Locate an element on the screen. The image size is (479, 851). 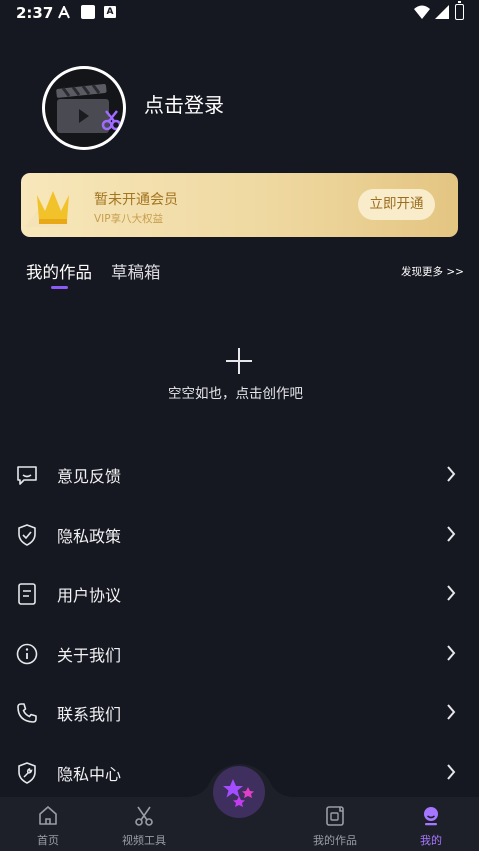
shield-check-icon is located at coordinates (27, 535).